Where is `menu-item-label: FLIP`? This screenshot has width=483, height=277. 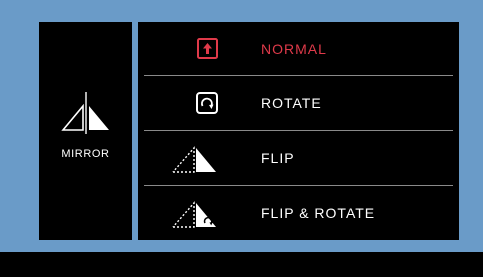 menu-item-label: FLIP is located at coordinates (278, 158).